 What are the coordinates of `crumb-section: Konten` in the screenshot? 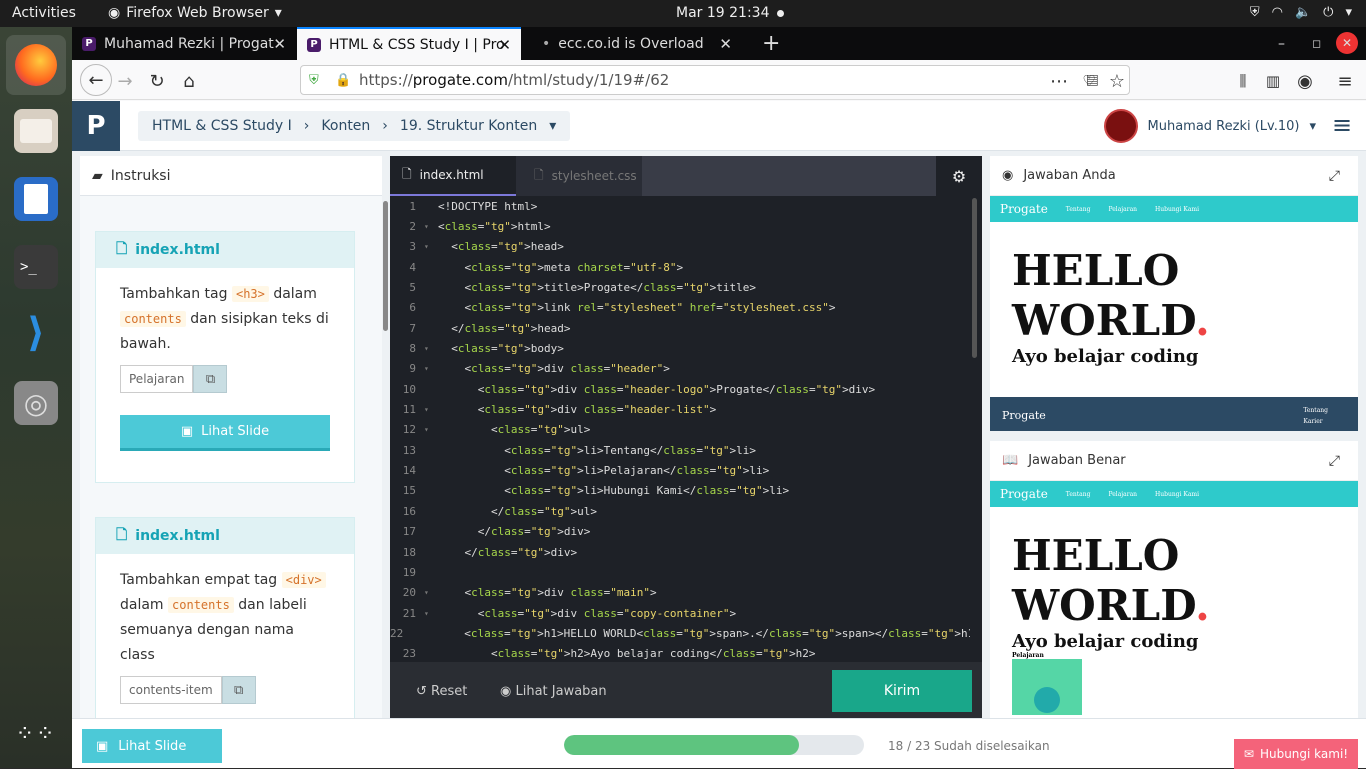 It's located at (345, 126).